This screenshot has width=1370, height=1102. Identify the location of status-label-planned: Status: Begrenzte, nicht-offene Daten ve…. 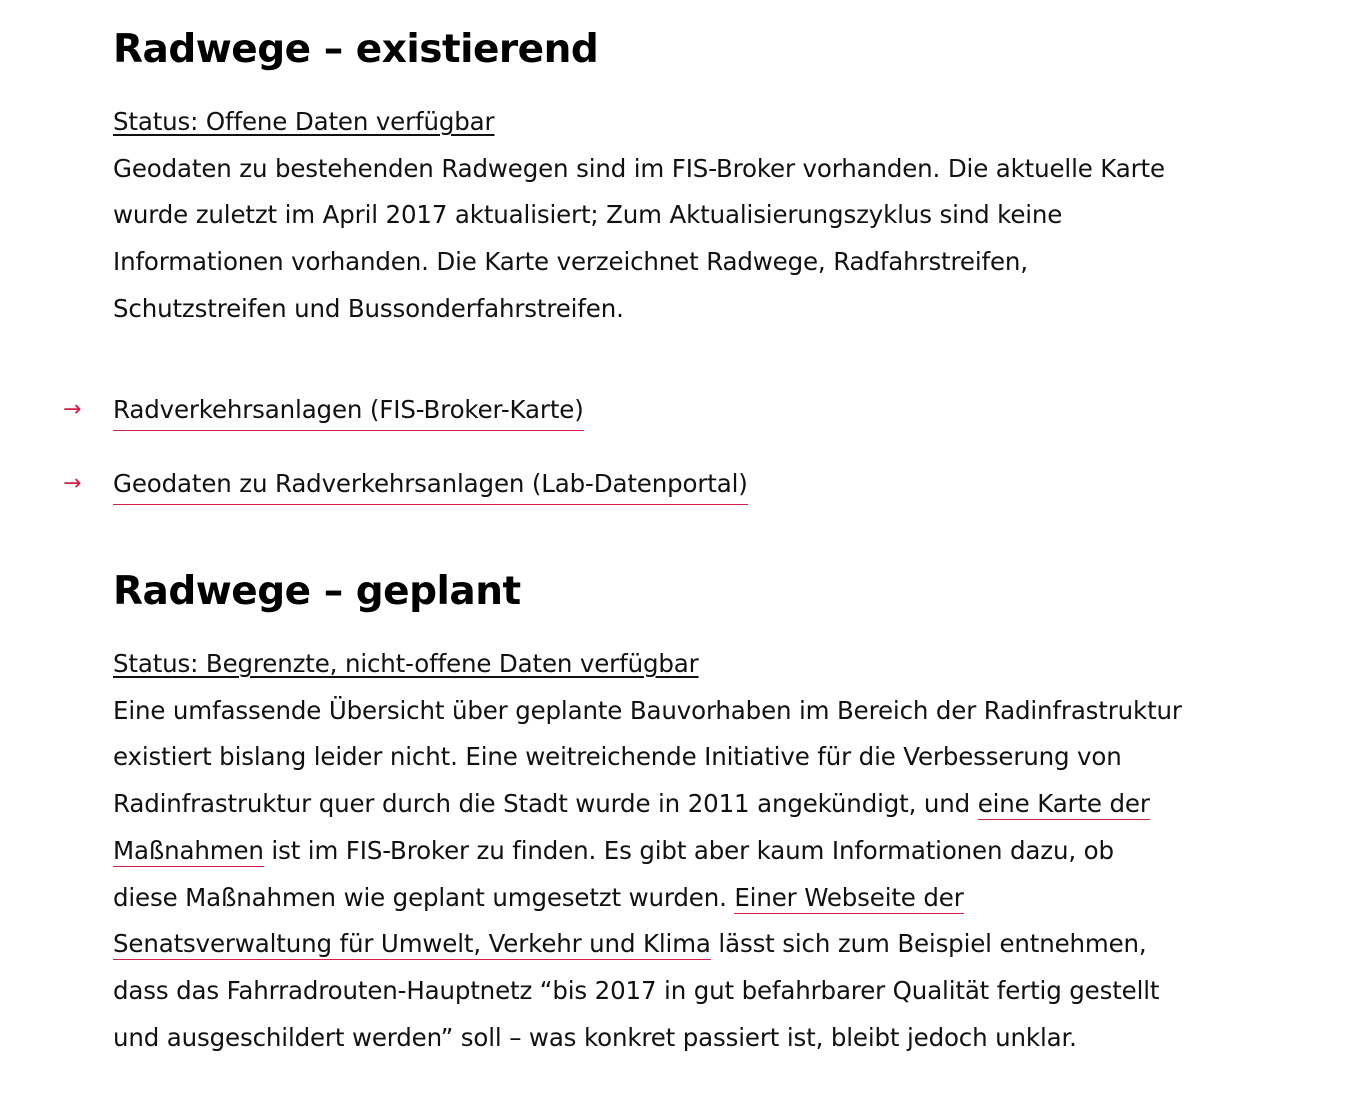
(406, 663).